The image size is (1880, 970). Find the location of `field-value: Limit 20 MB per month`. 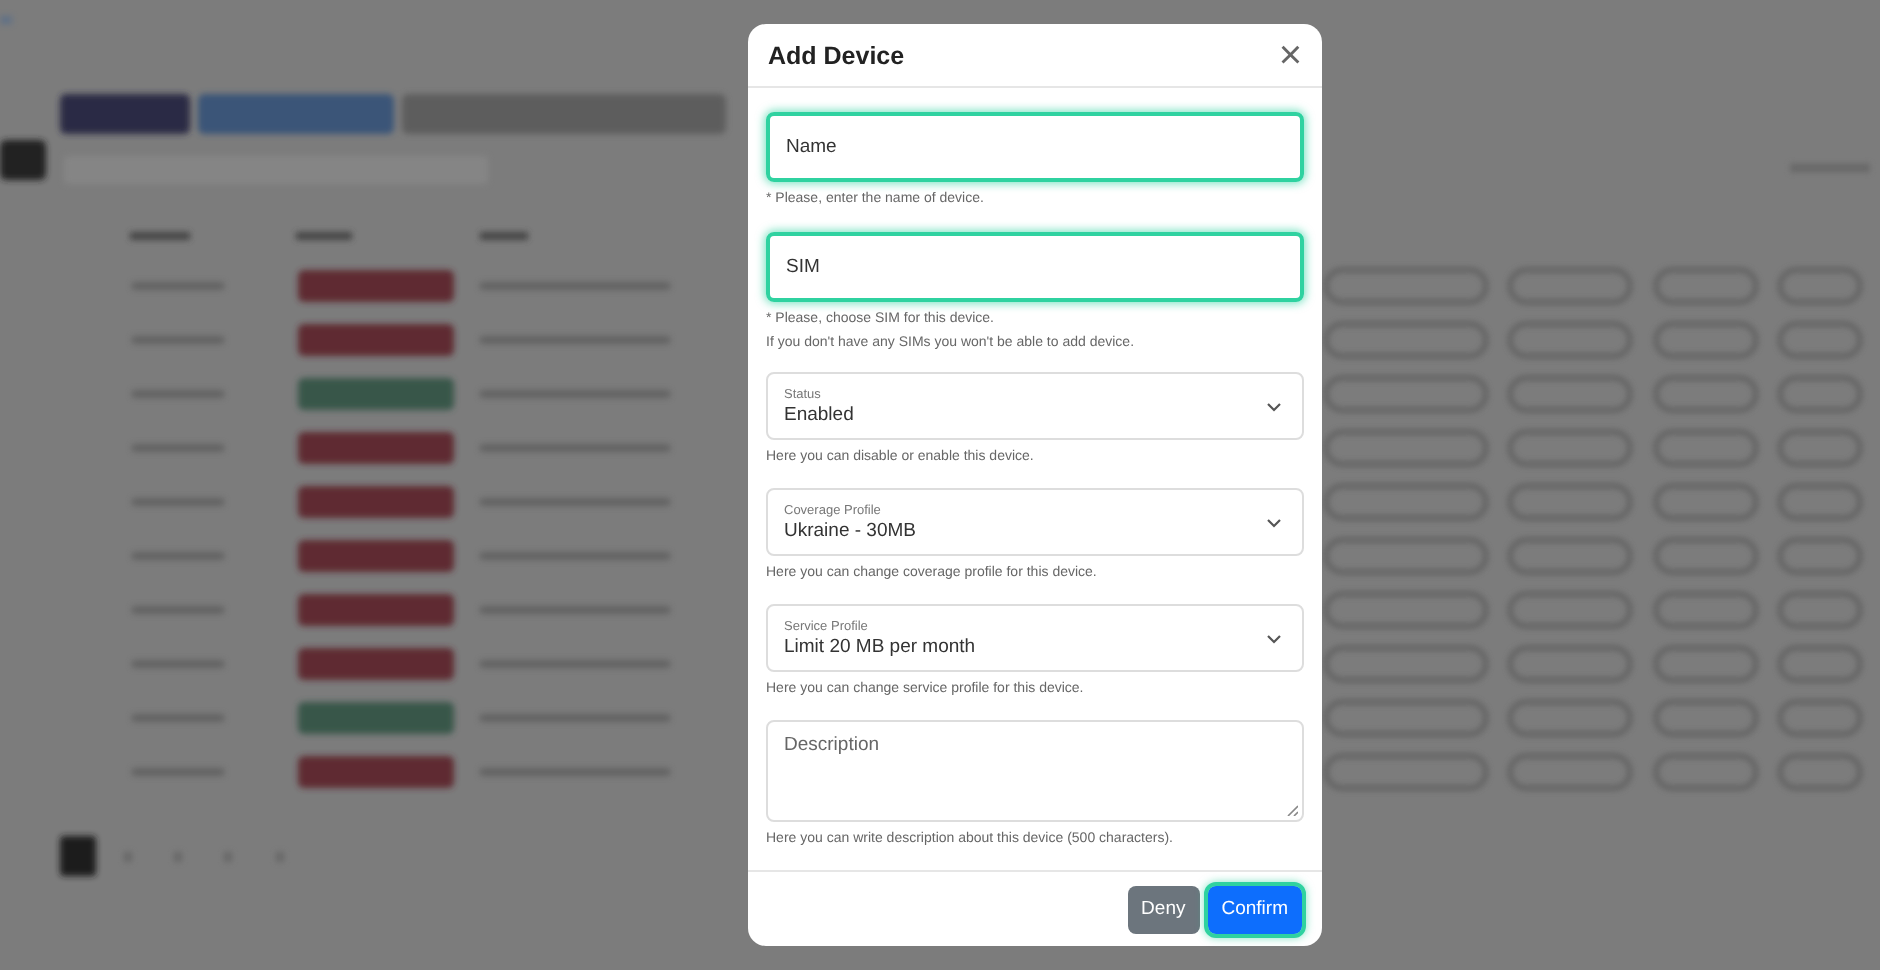

field-value: Limit 20 MB per month is located at coordinates (880, 646).